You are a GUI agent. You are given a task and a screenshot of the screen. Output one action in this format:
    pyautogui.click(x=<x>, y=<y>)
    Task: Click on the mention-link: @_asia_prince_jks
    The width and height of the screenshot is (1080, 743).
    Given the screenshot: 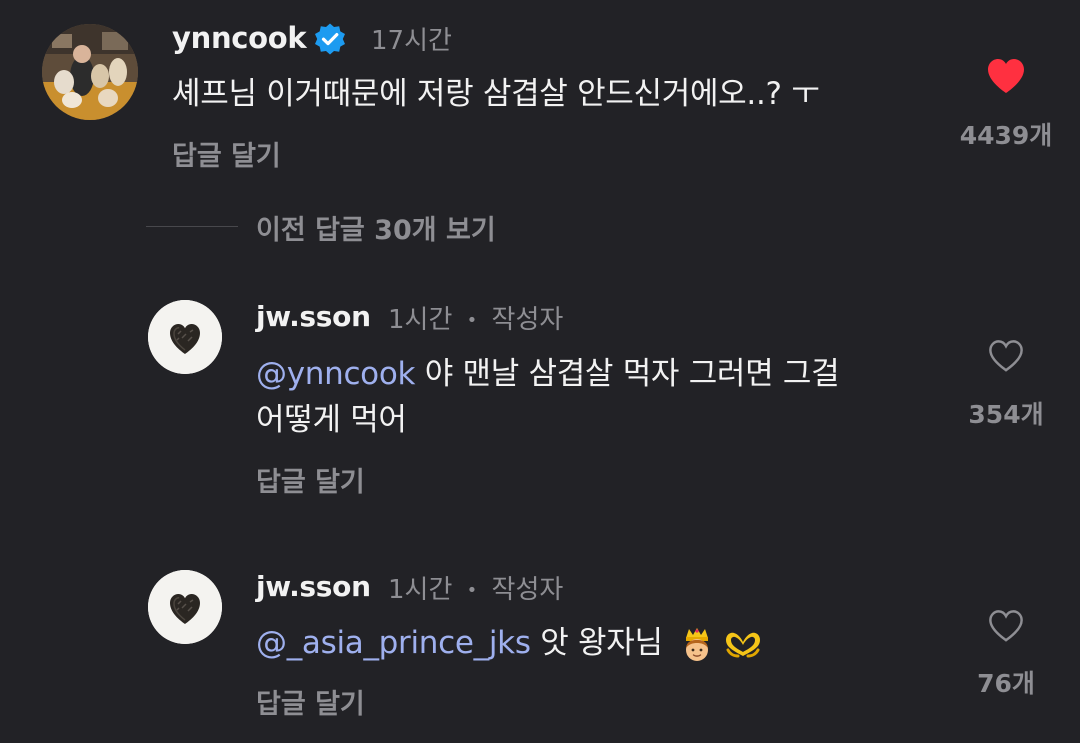 What is the action you would take?
    pyautogui.click(x=393, y=643)
    